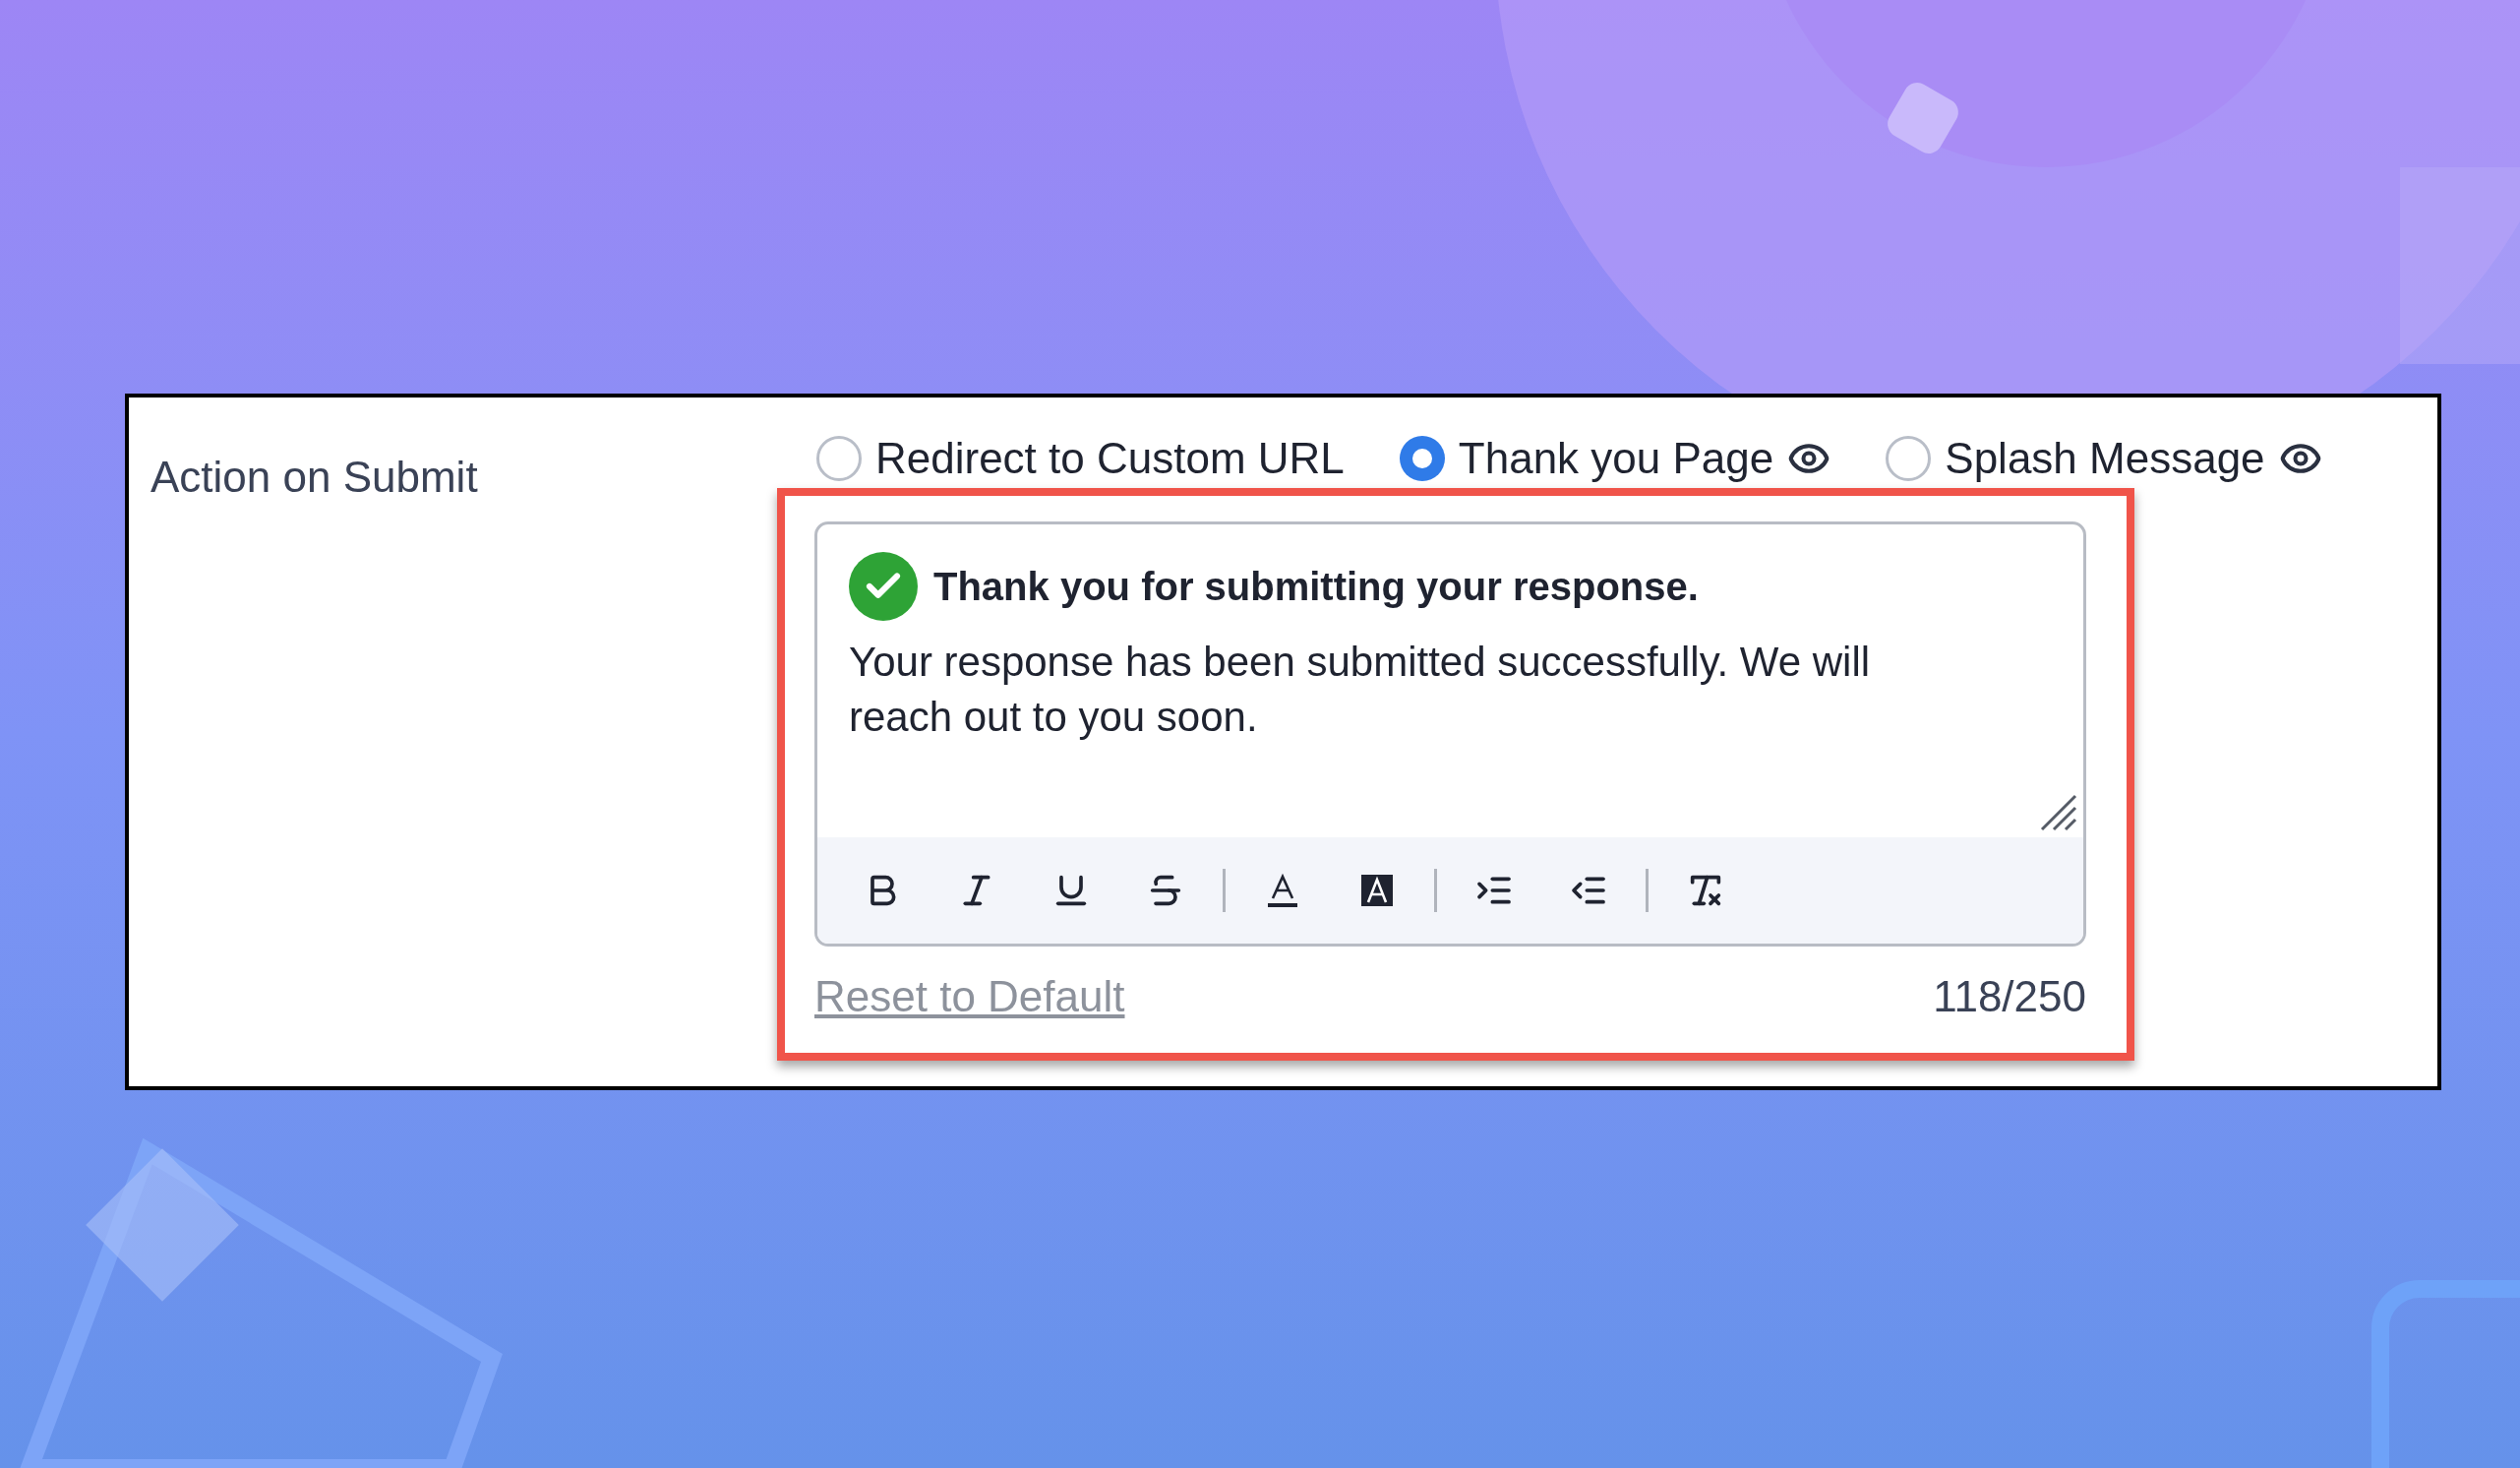 The width and height of the screenshot is (2520, 1468). I want to click on message-body: Your response has been submitted successfully. We will reach out to you soon., so click(1360, 690).